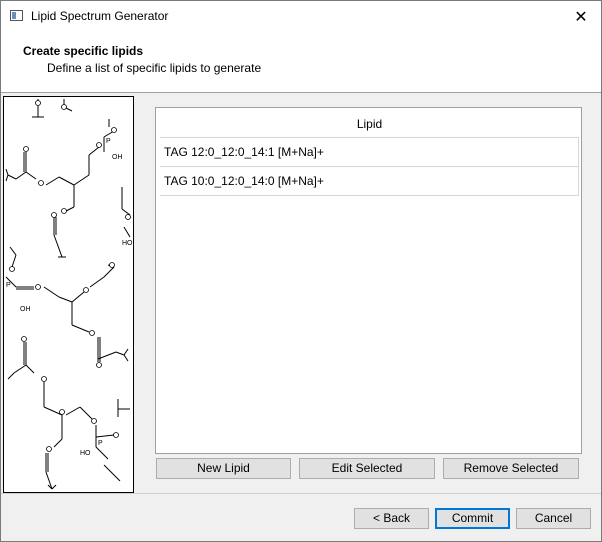 This screenshot has height=542, width=602. Describe the element at coordinates (511, 468) in the screenshot. I see `remove-selected-button: Remove Selected` at that location.